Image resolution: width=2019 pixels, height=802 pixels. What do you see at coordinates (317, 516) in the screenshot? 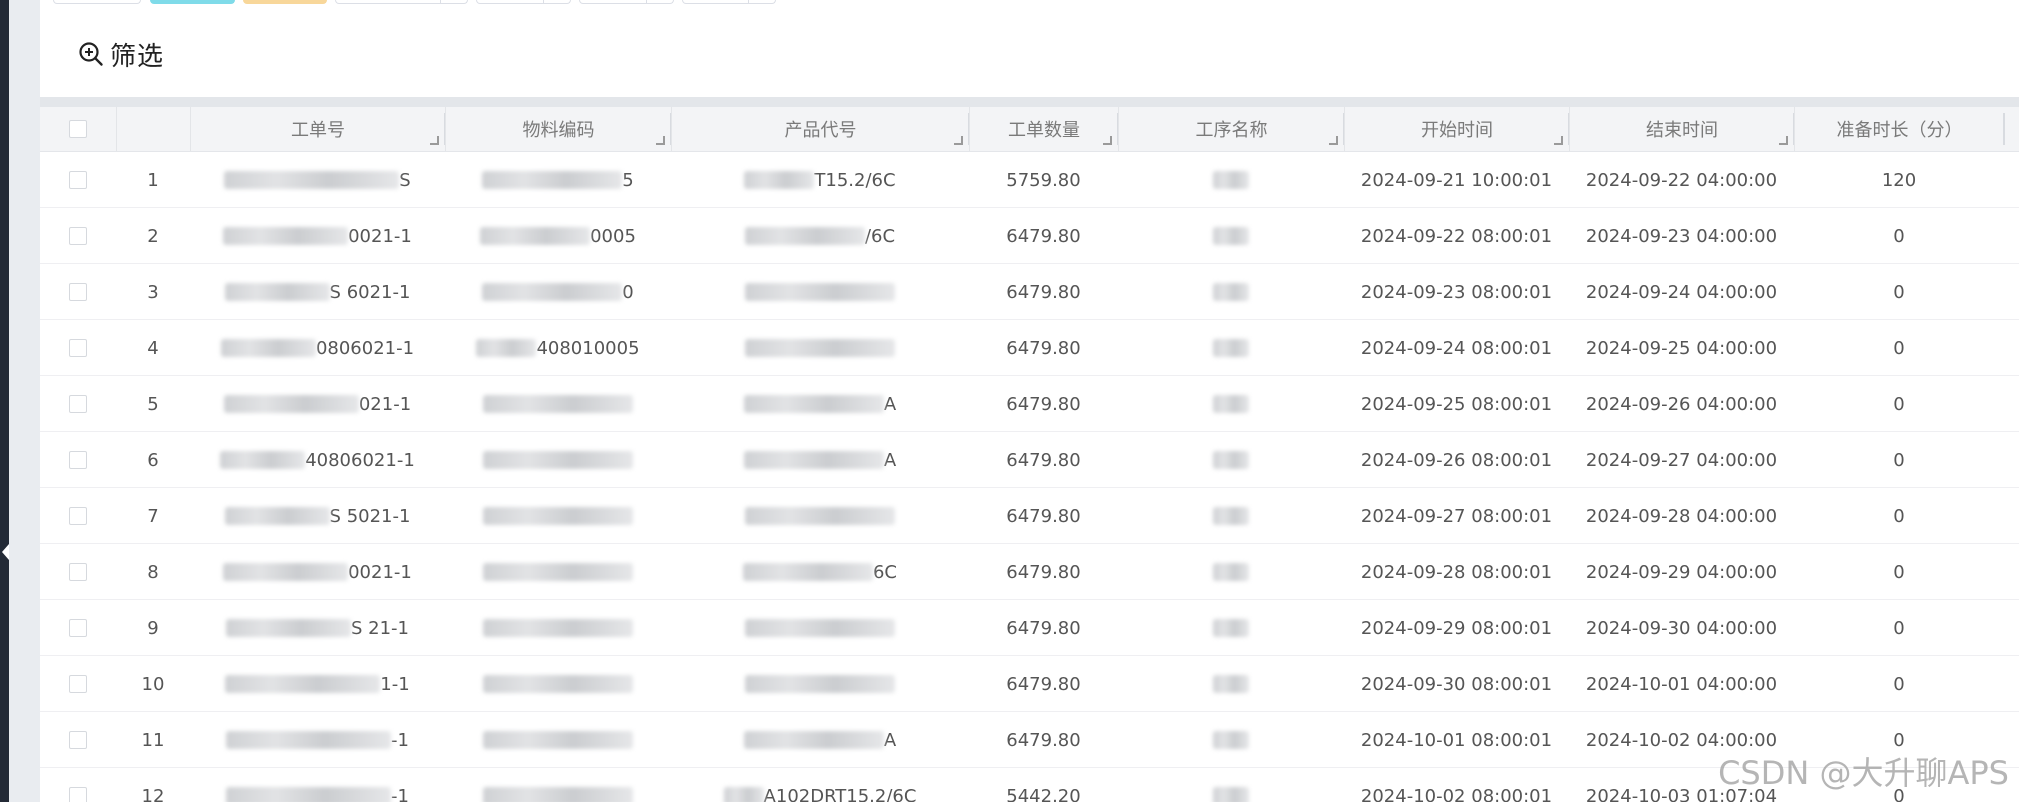
I see `cell-work-order-no: S 5021-1` at bounding box center [317, 516].